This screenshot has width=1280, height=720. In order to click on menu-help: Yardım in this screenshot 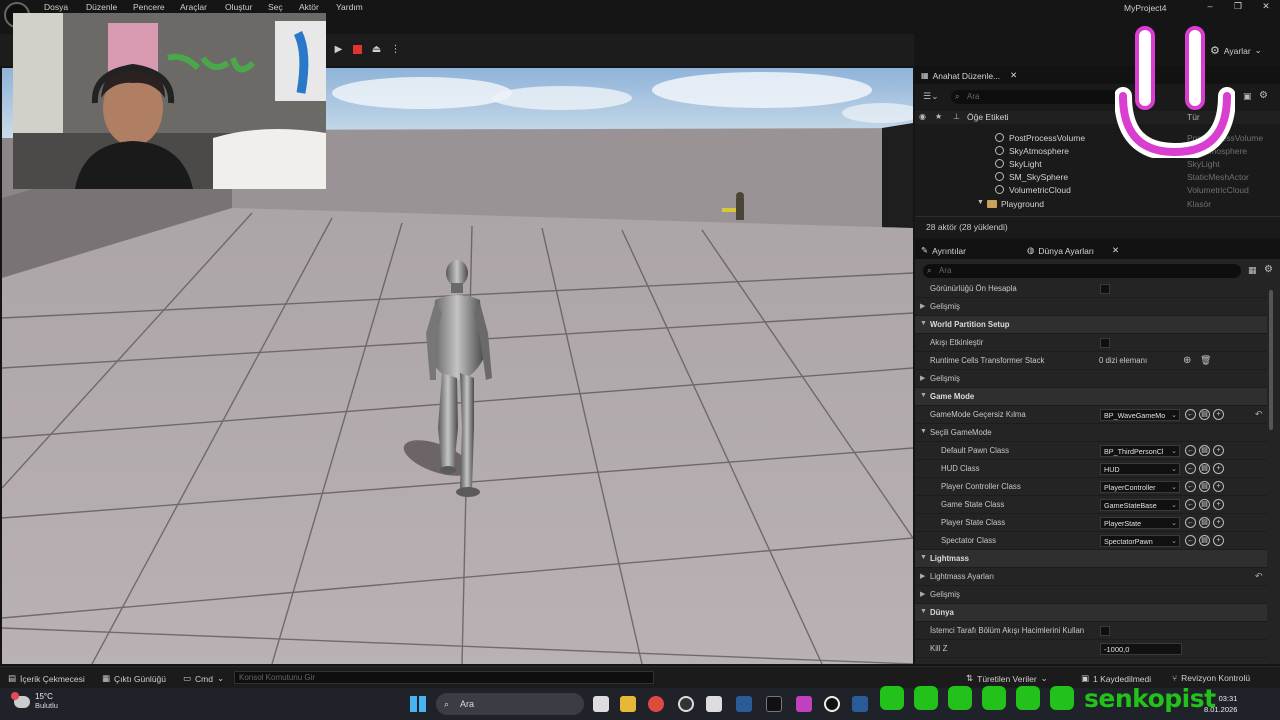, I will do `click(349, 7)`.